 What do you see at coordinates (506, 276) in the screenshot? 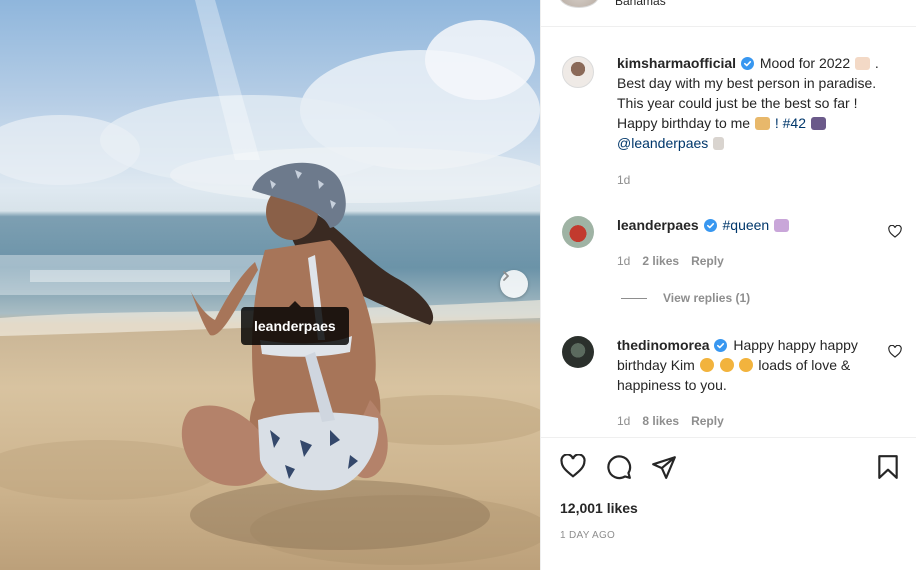
I see `chevron-right-icon` at bounding box center [506, 276].